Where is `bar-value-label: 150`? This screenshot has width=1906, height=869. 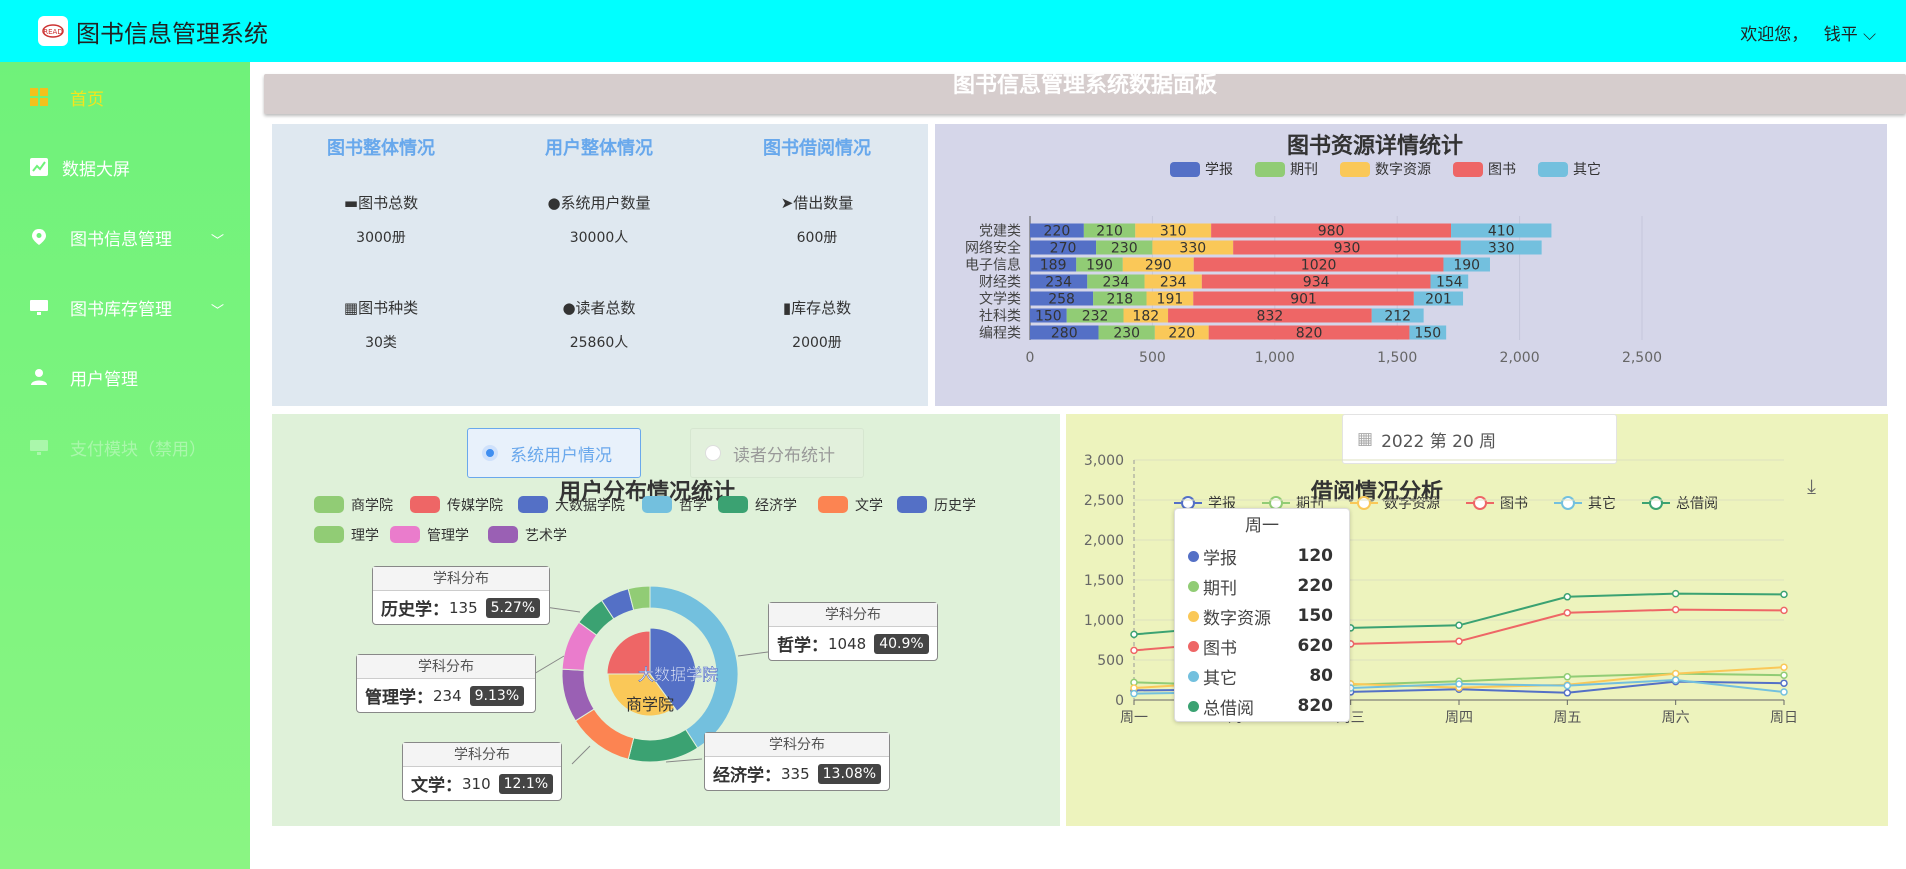
bar-value-label: 150 is located at coordinates (1427, 334).